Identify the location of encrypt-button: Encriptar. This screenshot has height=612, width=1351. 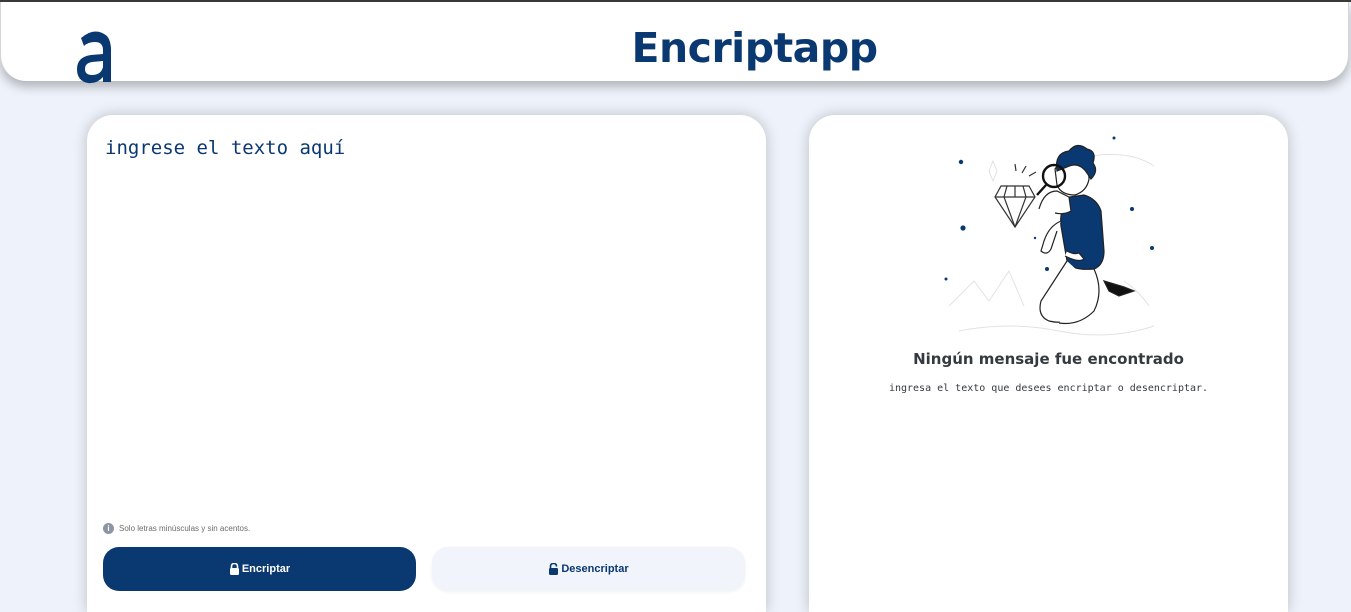
(259, 569).